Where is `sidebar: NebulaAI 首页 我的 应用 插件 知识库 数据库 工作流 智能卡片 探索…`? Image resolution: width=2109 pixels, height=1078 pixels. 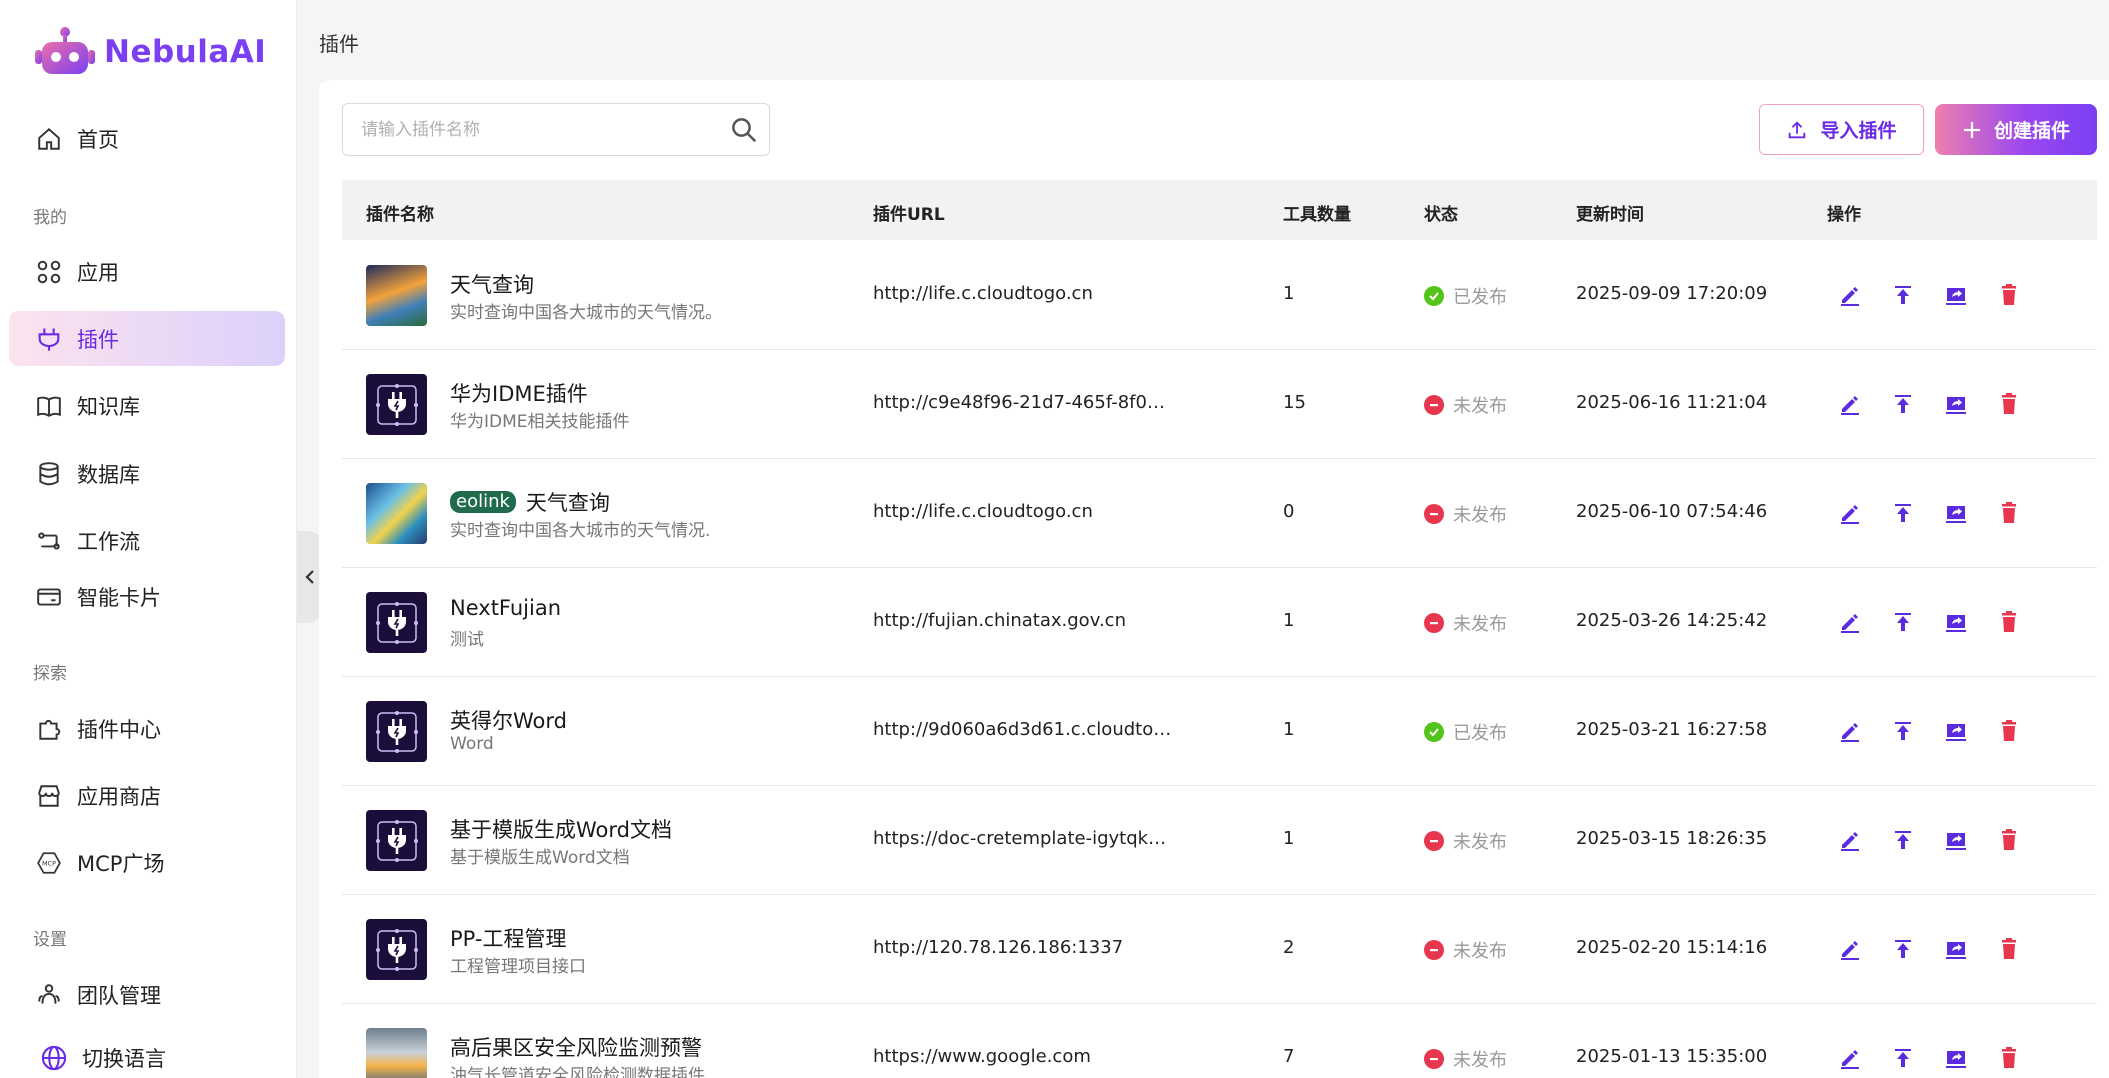 sidebar: NebulaAI 首页 我的 应用 插件 知识库 数据库 工作流 智能卡片 探索… is located at coordinates (148, 539).